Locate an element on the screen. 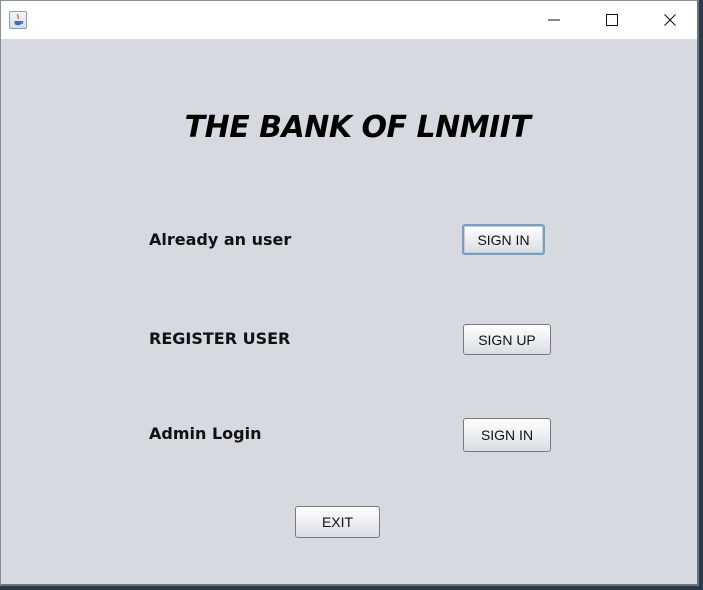  minimize-button is located at coordinates (554, 20).